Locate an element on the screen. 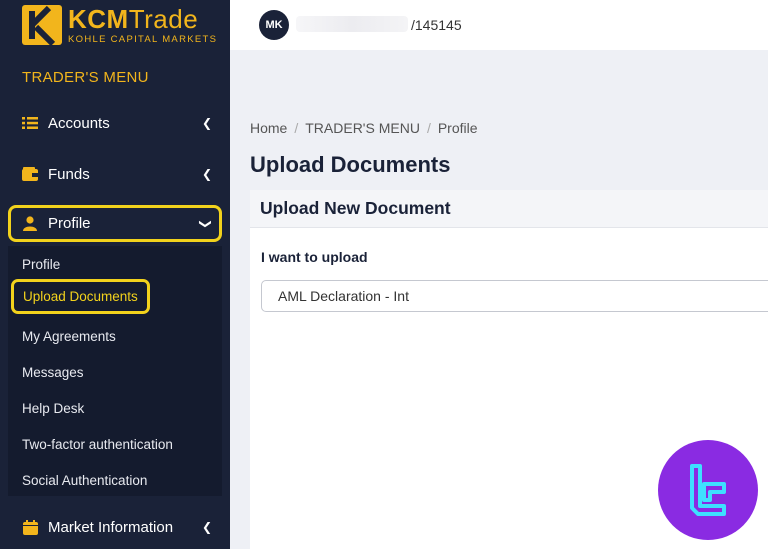 This screenshot has height=549, width=768. sidebar-item-label: Market Information is located at coordinates (111, 527).